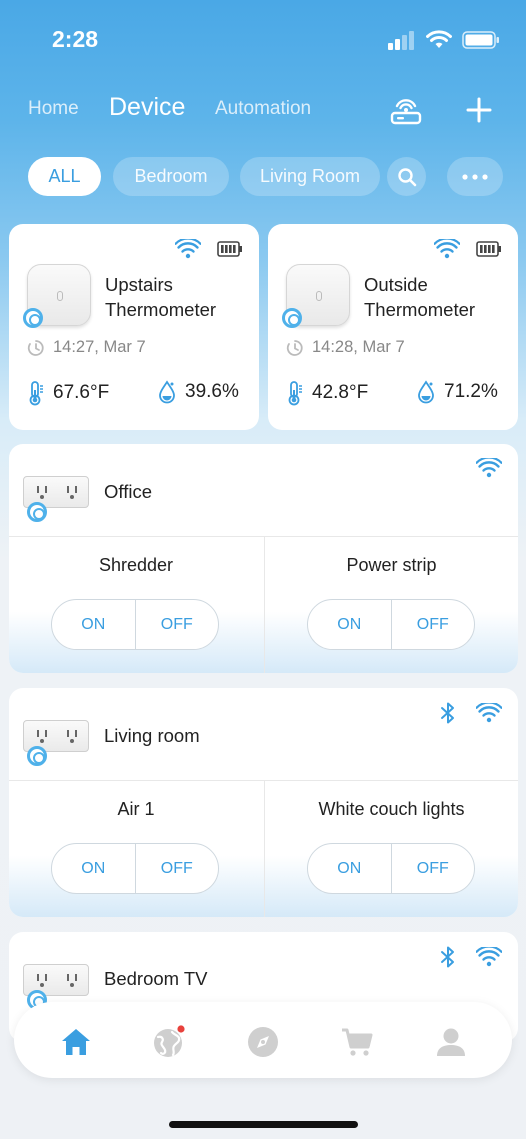  I want to click on top-nav: Home Device Automation, so click(263, 110).